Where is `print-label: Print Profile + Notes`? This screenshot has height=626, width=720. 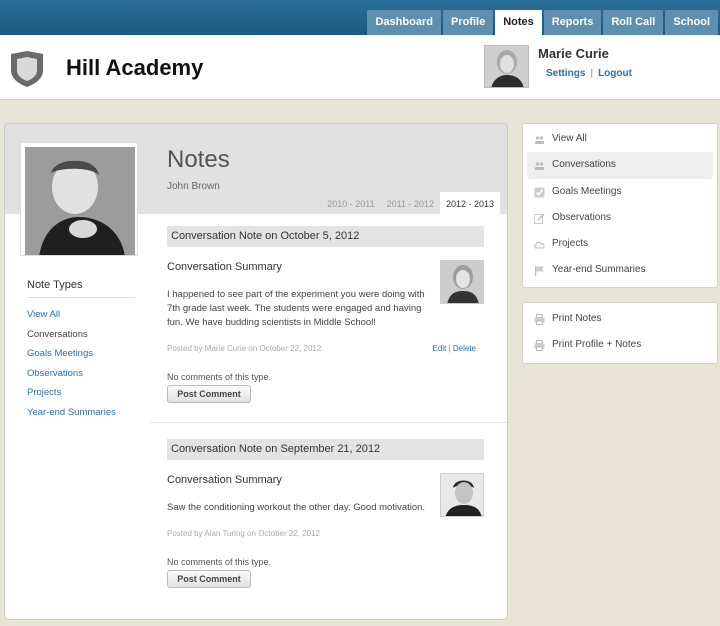
print-label: Print Profile + Notes is located at coordinates (597, 345).